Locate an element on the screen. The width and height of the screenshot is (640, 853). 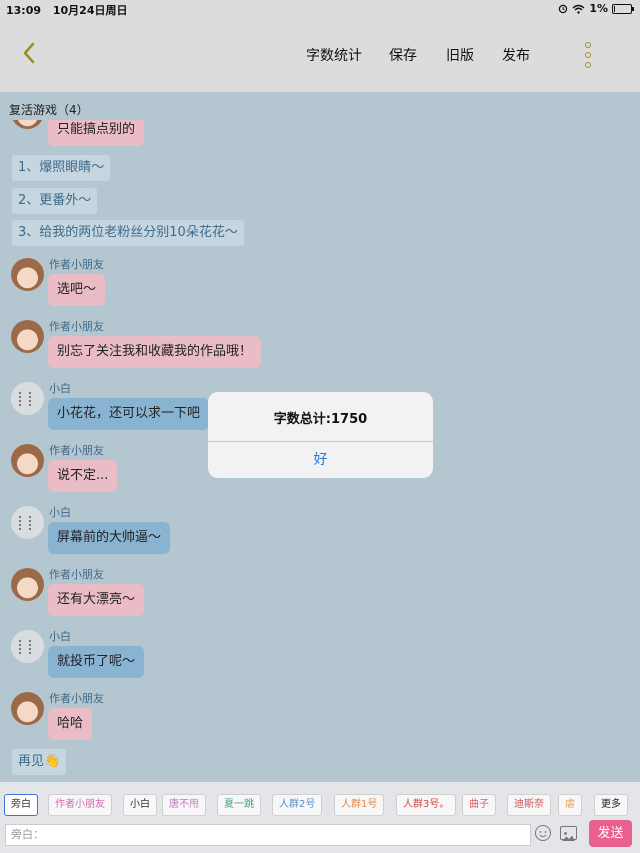
message-bubble: 选吧～ is located at coordinates (77, 290).